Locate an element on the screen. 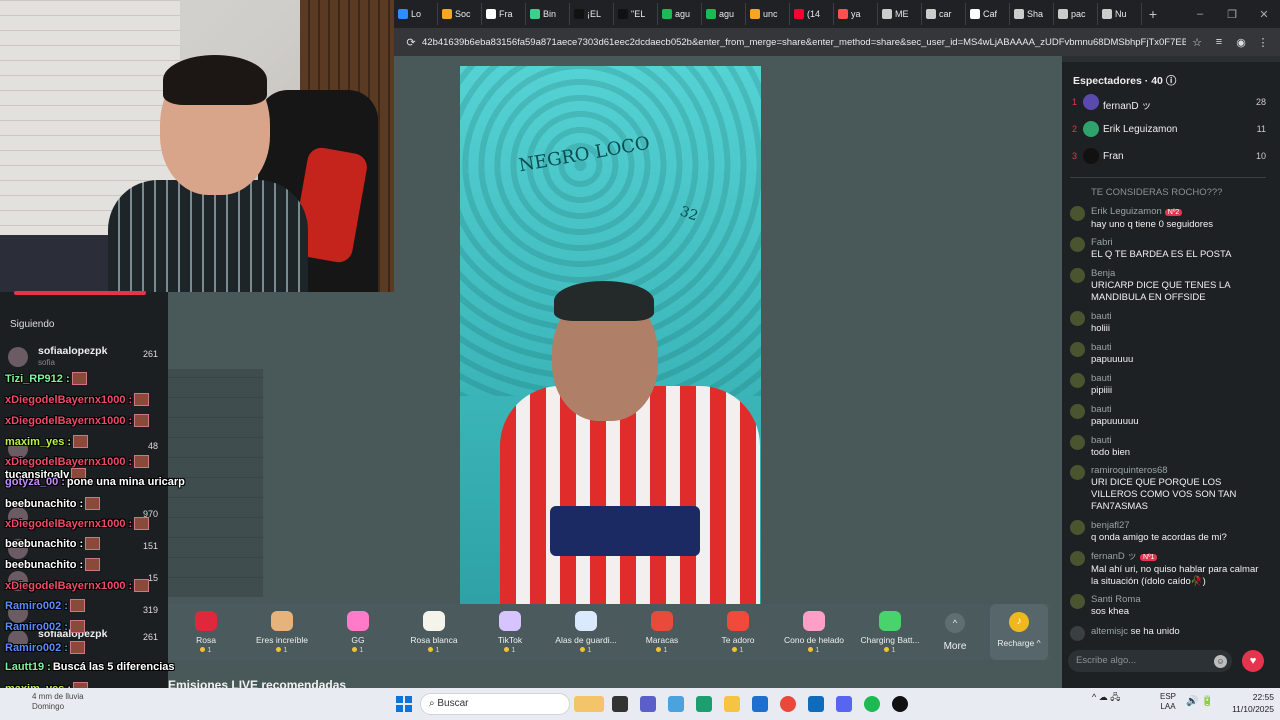  browser-tab: Fra is located at coordinates (504, 14).